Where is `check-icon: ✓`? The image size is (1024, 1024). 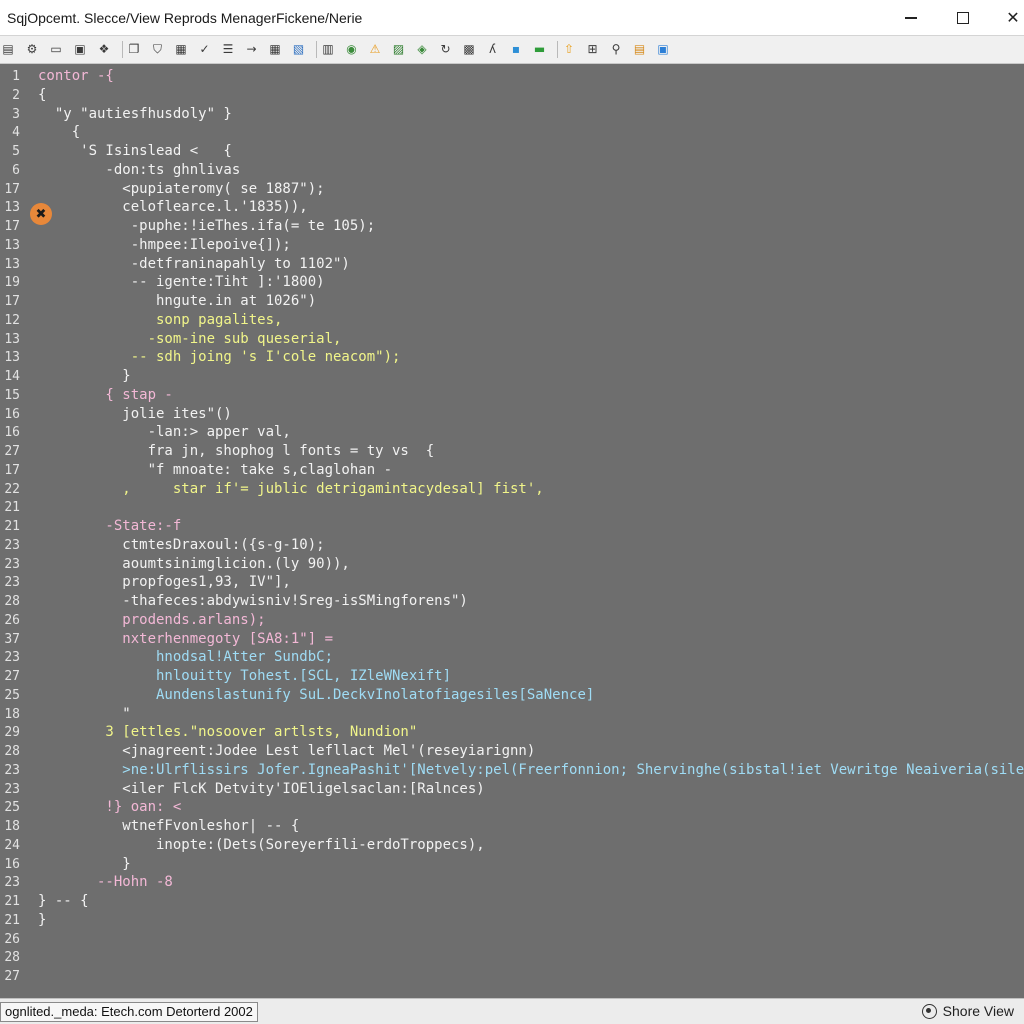
check-icon: ✓ is located at coordinates (205, 49).